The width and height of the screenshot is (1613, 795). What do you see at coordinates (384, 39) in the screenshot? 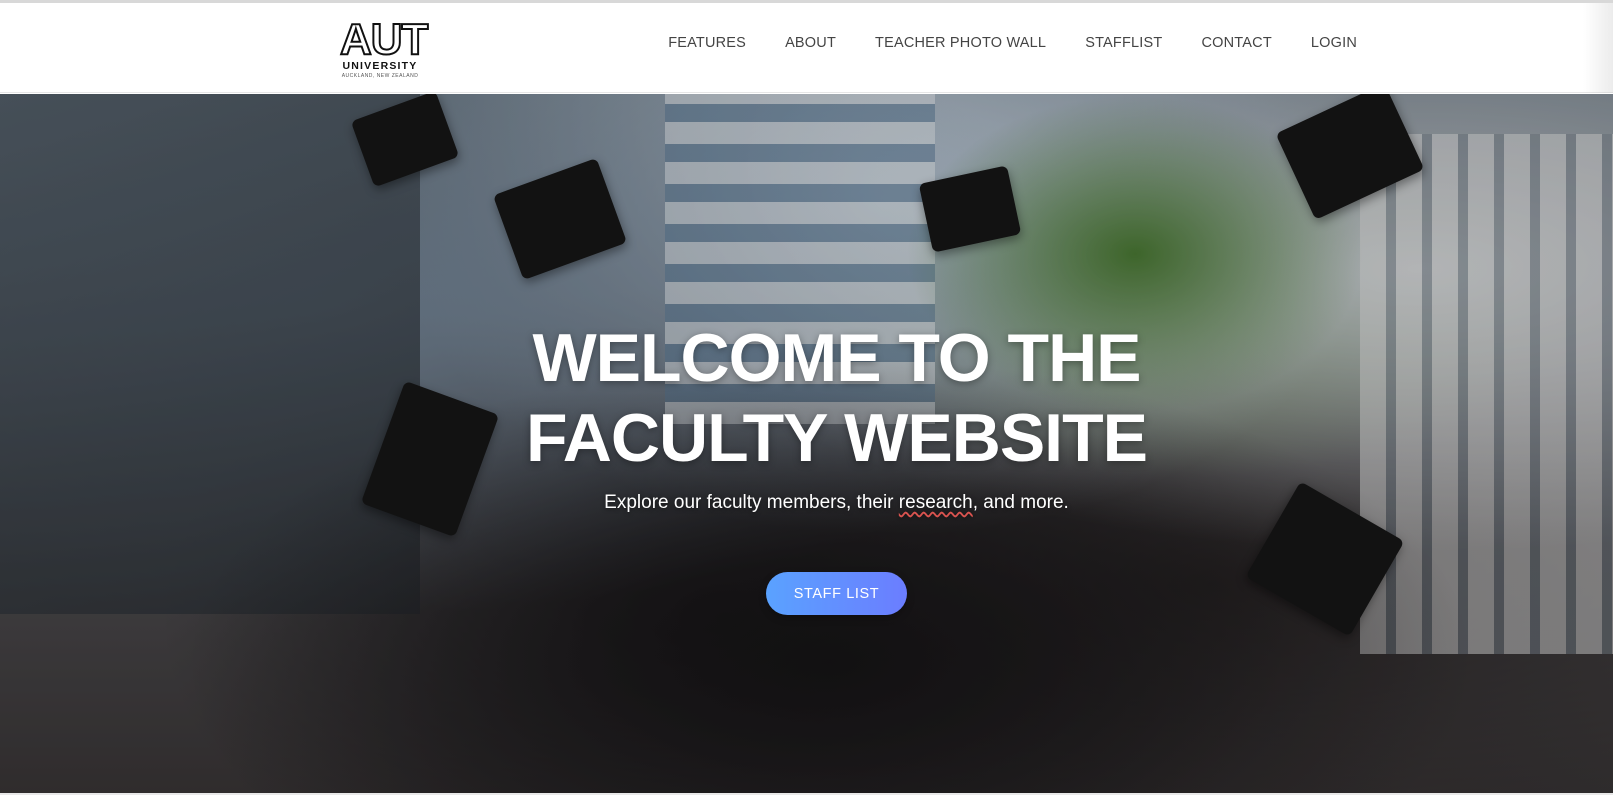
I see `logo-wordmark: AUT` at bounding box center [384, 39].